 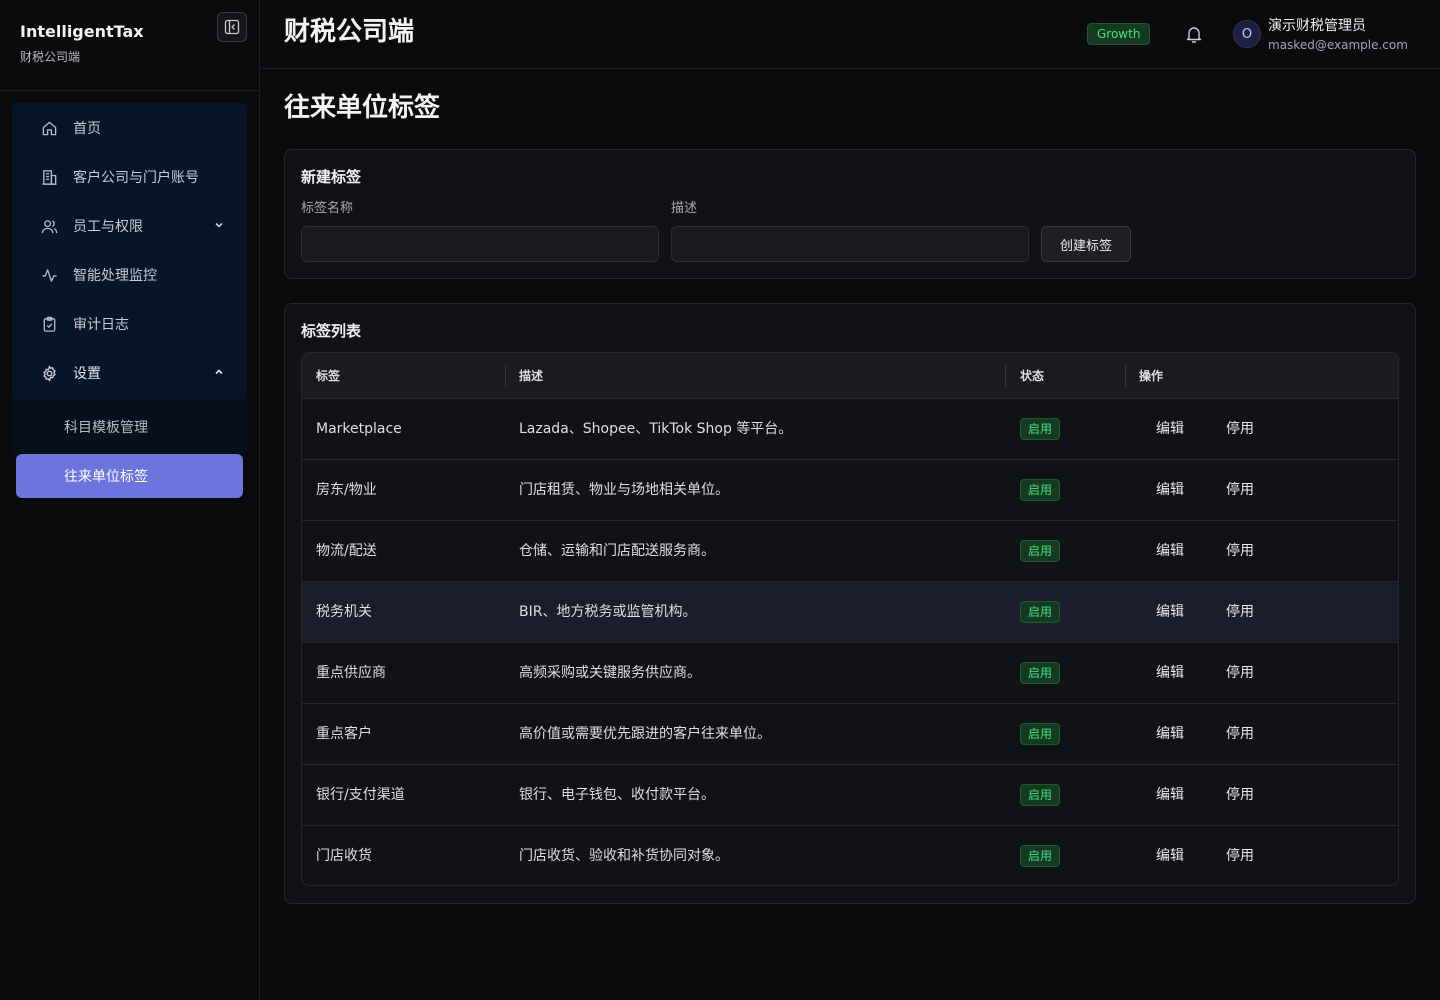 I want to click on sidebar-item-label: 员工与权限, so click(x=108, y=227).